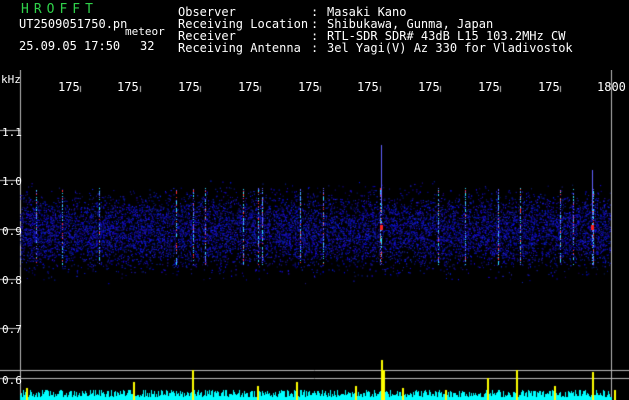 The width and height of the screenshot is (629, 400). Describe the element at coordinates (12, 280) in the screenshot. I see `power-tick: 0.8` at that location.